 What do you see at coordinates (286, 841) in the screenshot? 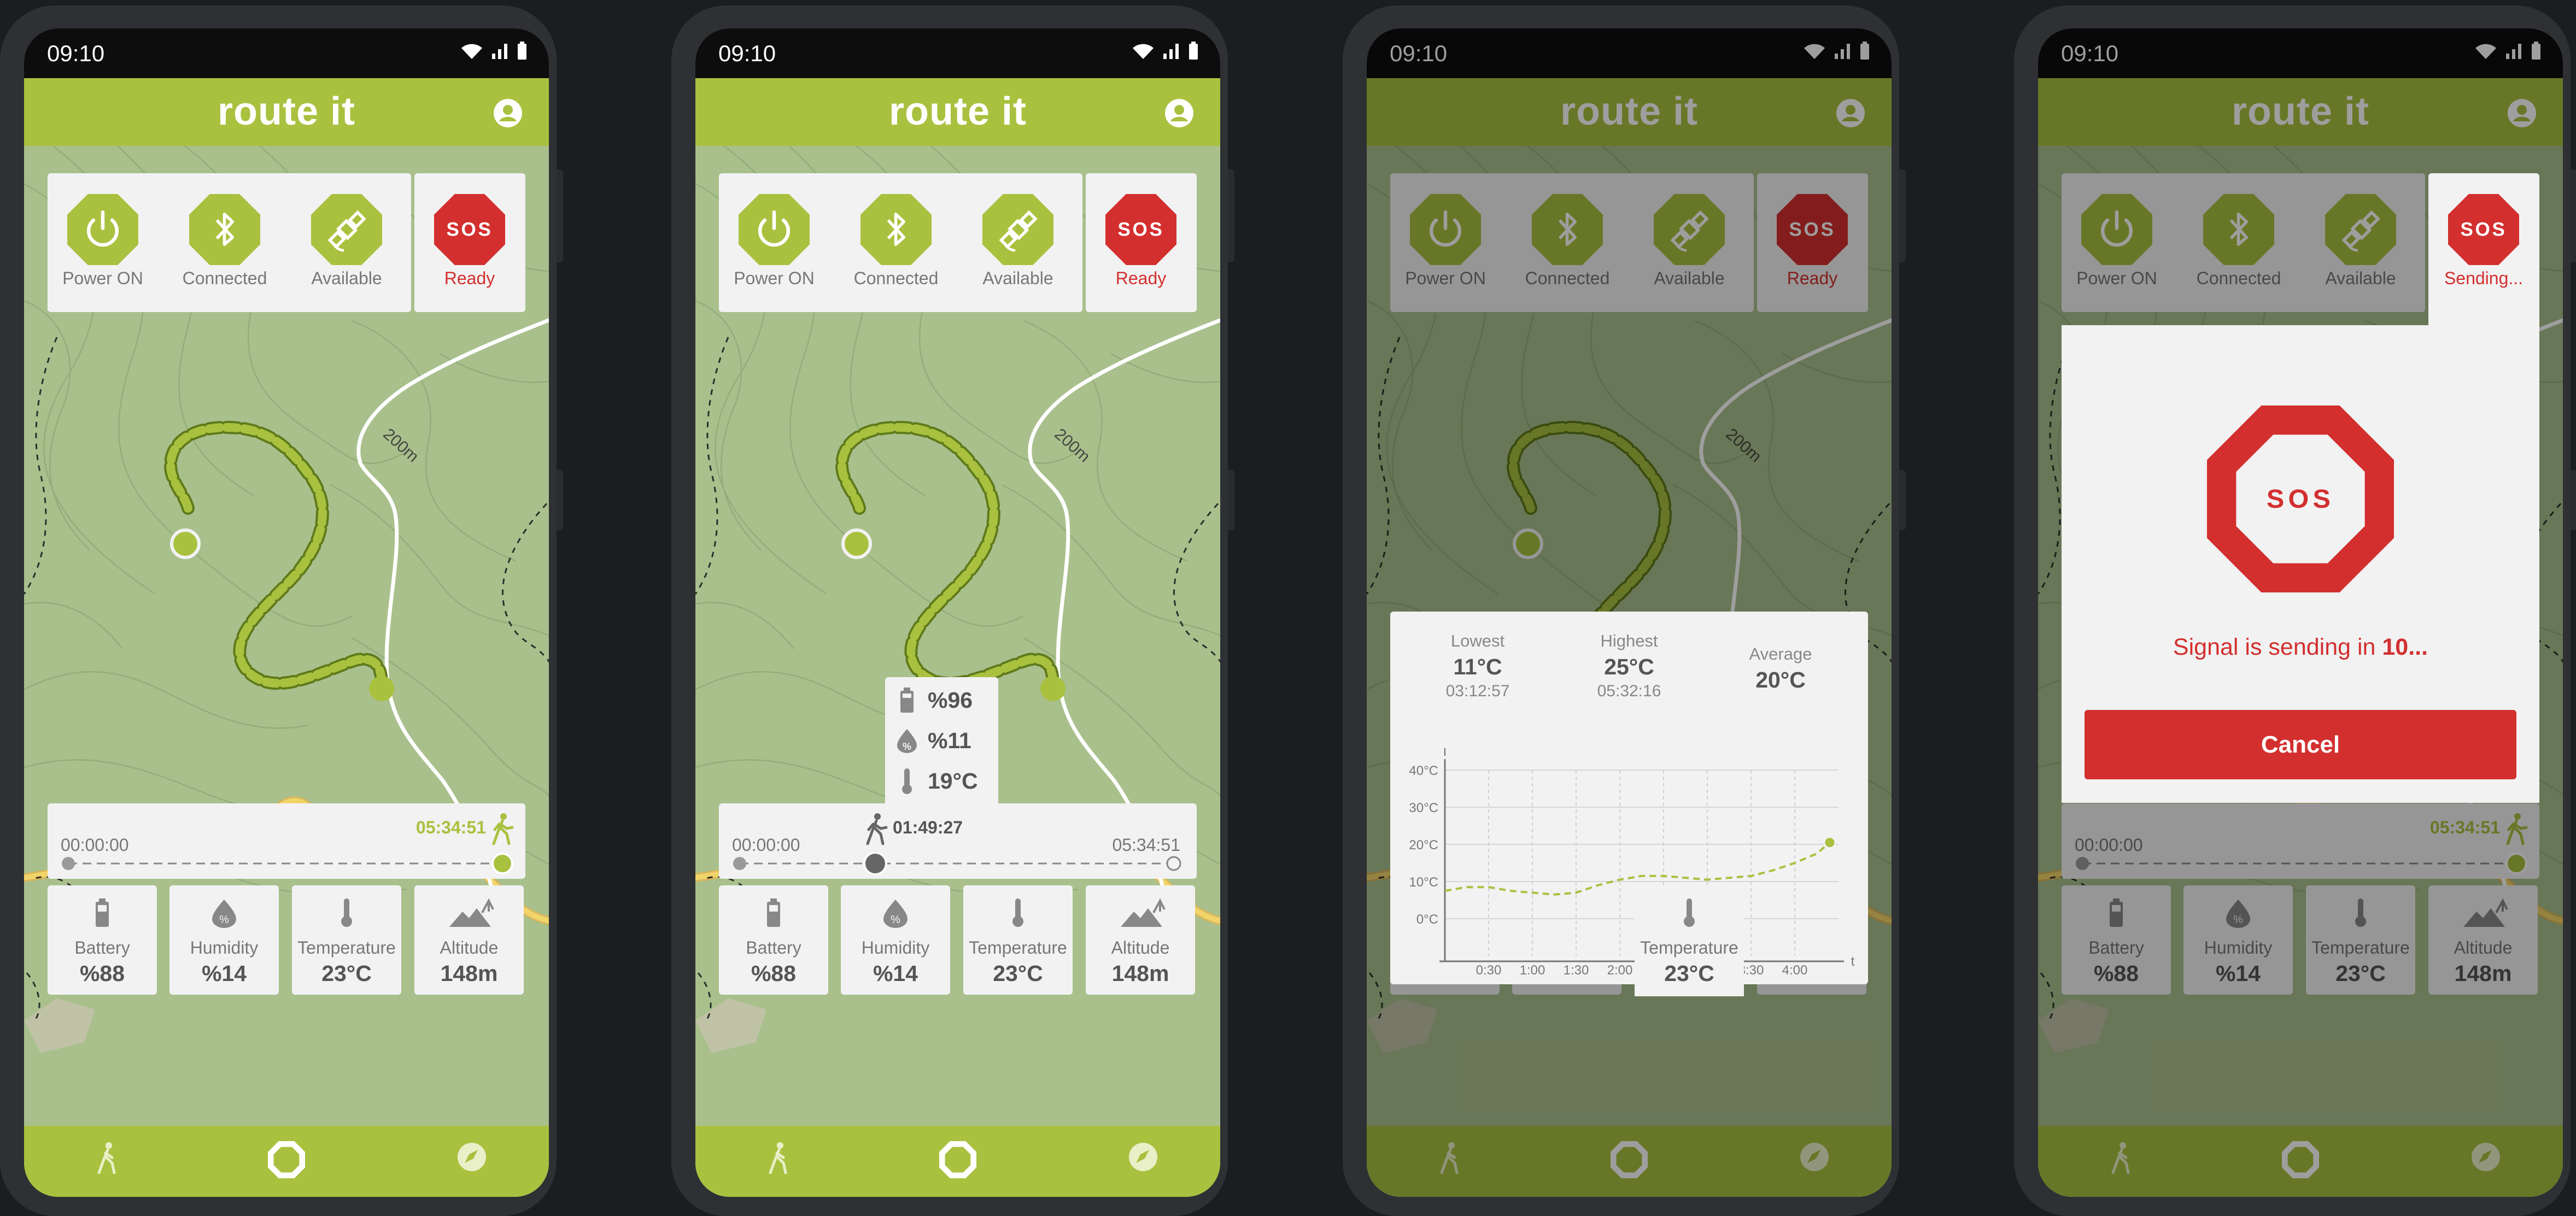
I see `timeline: 00:00:00 05:34:51` at bounding box center [286, 841].